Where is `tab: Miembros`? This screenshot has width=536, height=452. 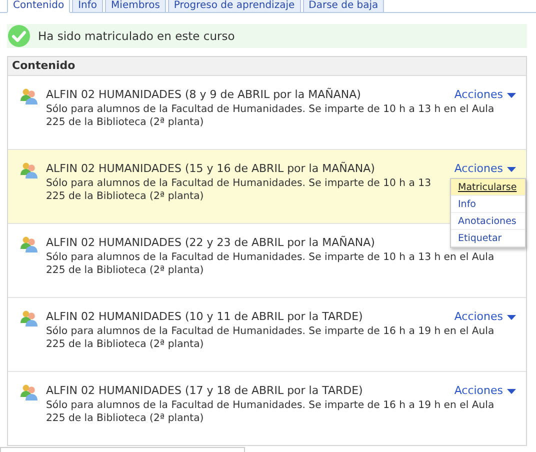 tab: Miembros is located at coordinates (135, 6).